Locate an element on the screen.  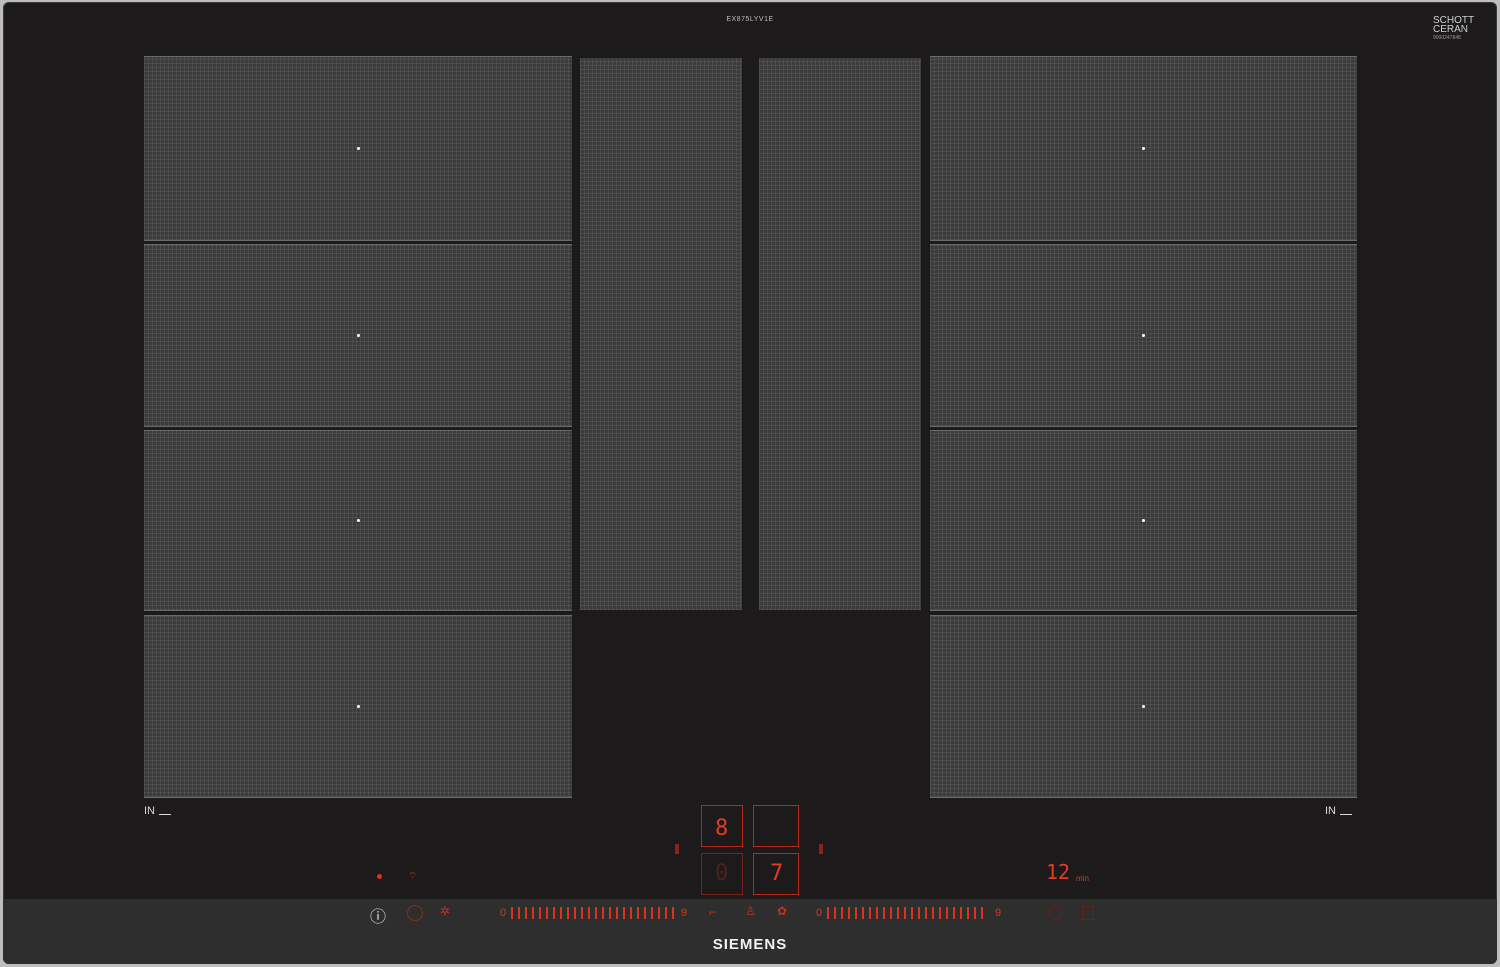
power-slider-right is located at coordinates (907, 913).